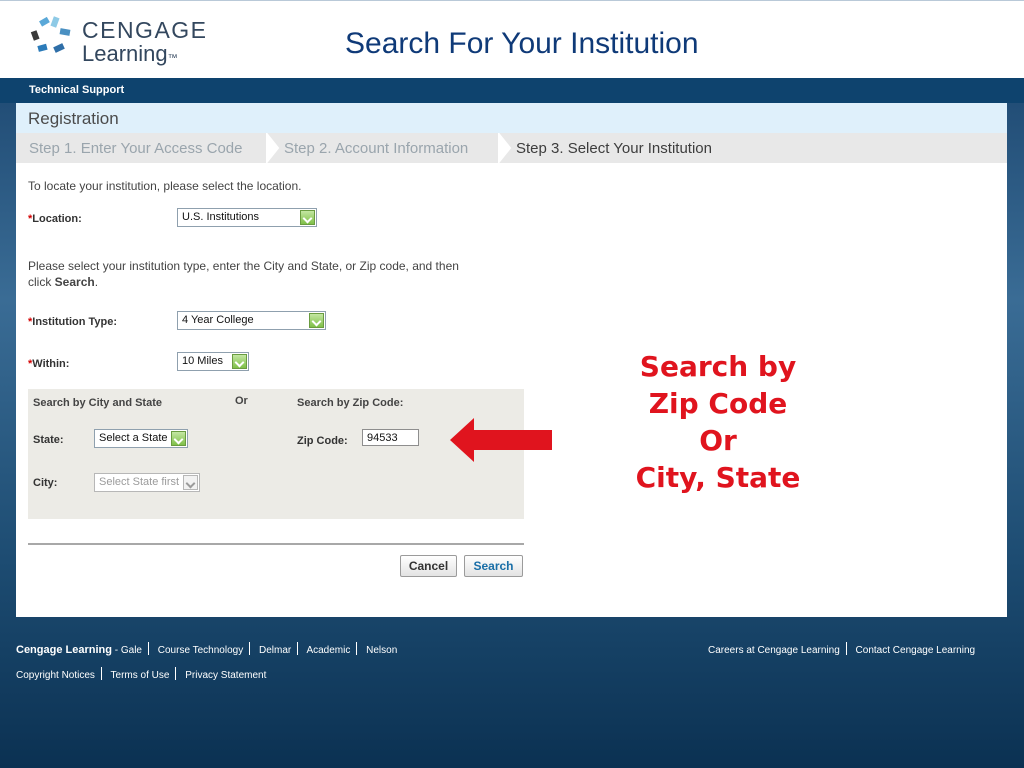 The width and height of the screenshot is (1024, 768). I want to click on callout-line-4: City, State, so click(718, 477).